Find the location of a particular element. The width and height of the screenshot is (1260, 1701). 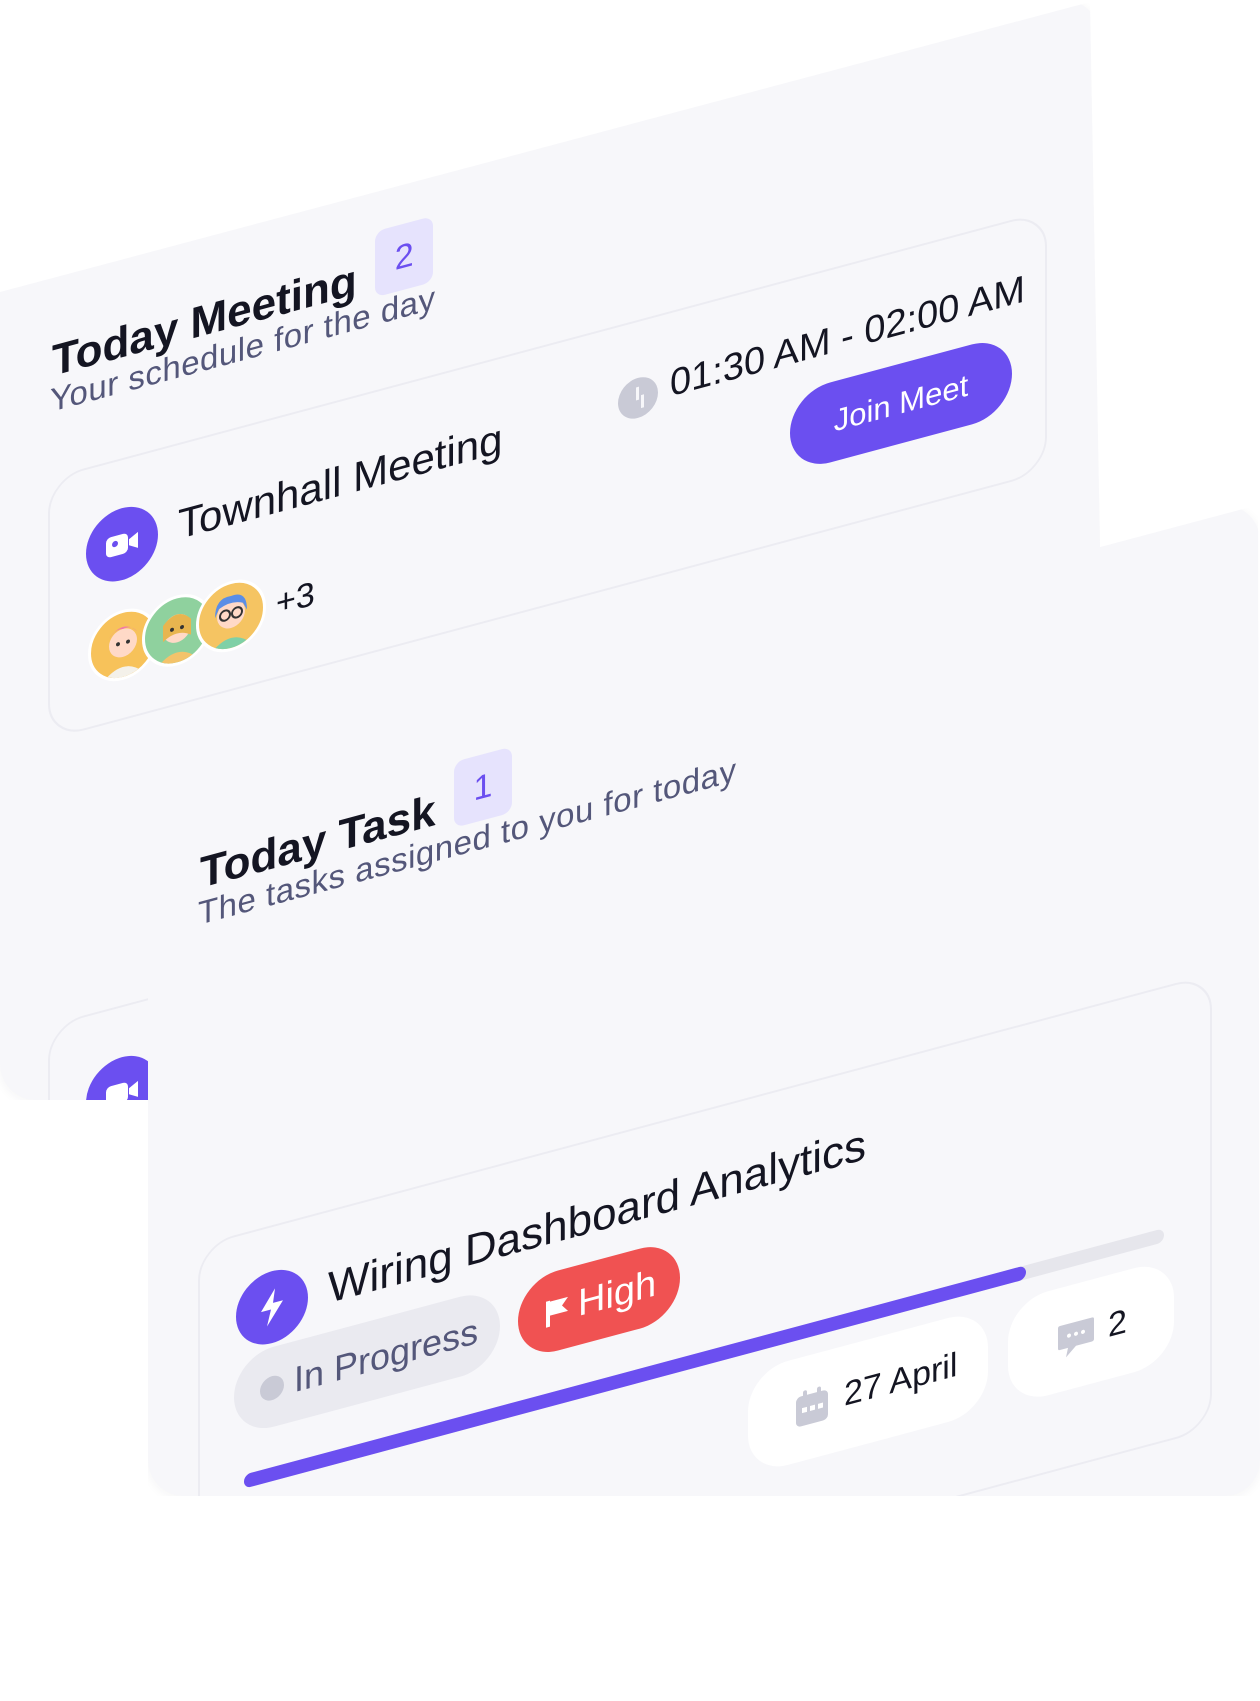

extra-attendees-count: +3 is located at coordinates (295, 598).